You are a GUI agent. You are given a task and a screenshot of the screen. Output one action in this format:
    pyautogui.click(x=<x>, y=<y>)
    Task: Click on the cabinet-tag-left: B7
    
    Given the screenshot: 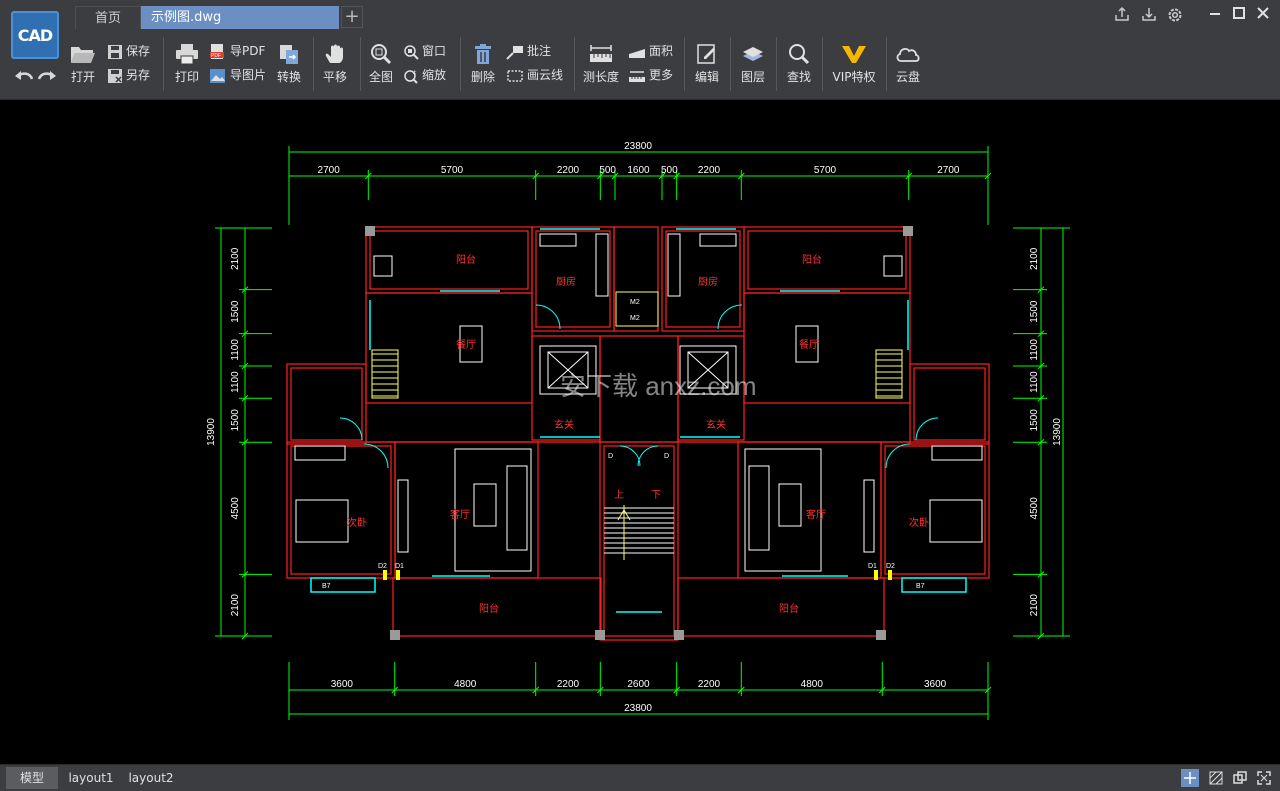 What is the action you would take?
    pyautogui.click(x=326, y=586)
    